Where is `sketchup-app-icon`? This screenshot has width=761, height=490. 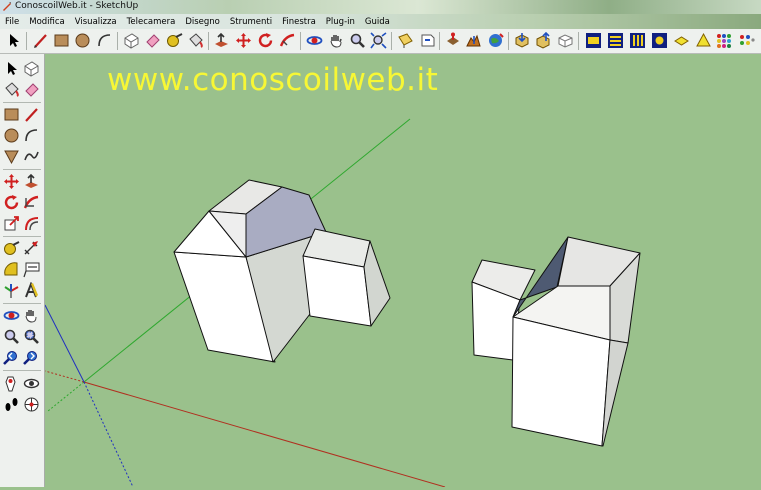 sketchup-app-icon is located at coordinates (7, 6).